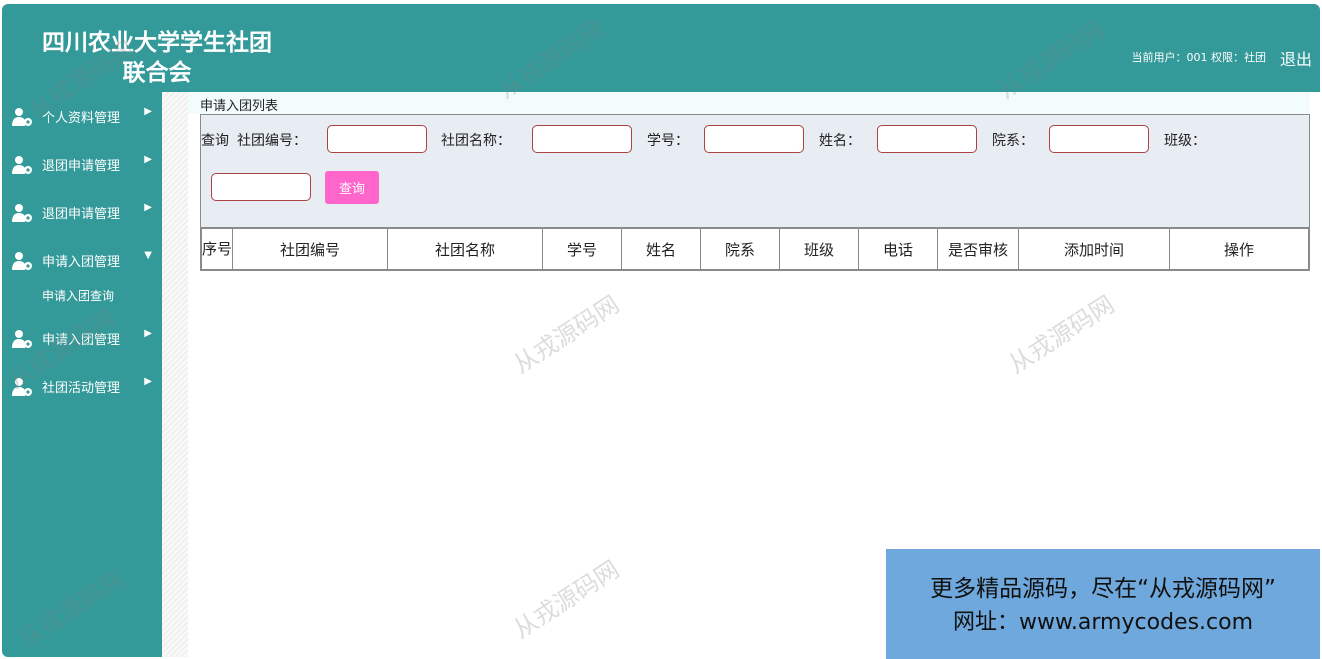  Describe the element at coordinates (749, 103) in the screenshot. I see `breadcrumb: 申请入团列表` at that location.